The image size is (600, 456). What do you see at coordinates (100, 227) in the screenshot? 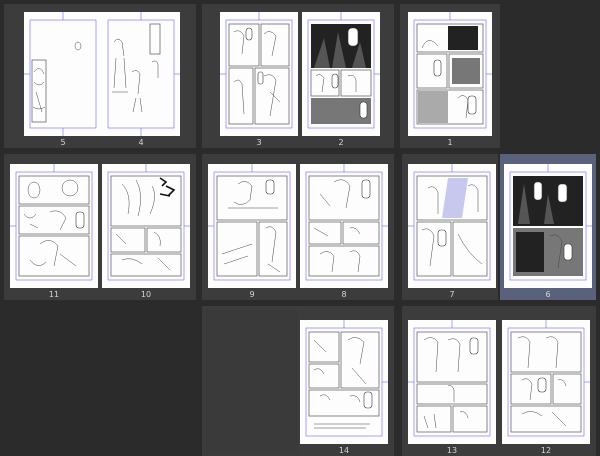
I see `spread-11-10: 11 10` at bounding box center [100, 227].